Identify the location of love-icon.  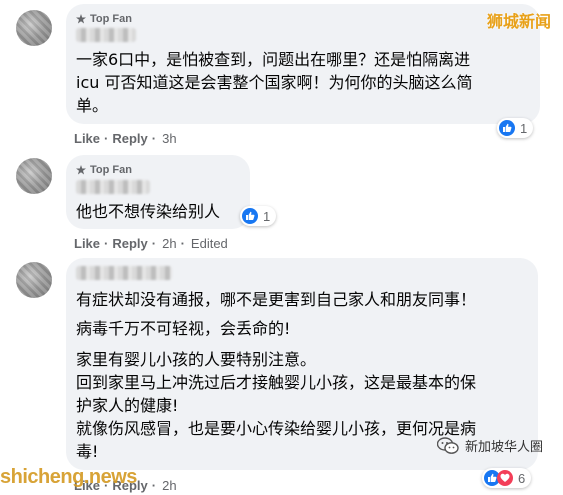
(505, 478).